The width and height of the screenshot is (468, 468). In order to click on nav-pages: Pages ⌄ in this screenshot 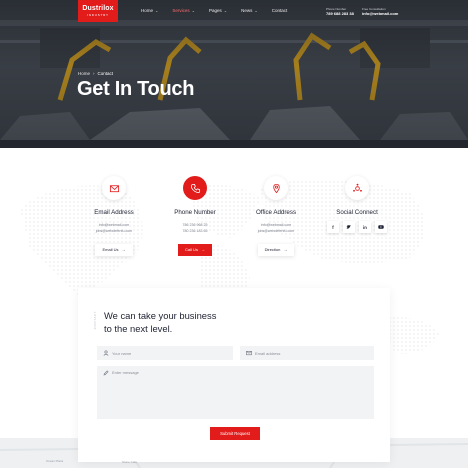, I will do `click(218, 10)`.